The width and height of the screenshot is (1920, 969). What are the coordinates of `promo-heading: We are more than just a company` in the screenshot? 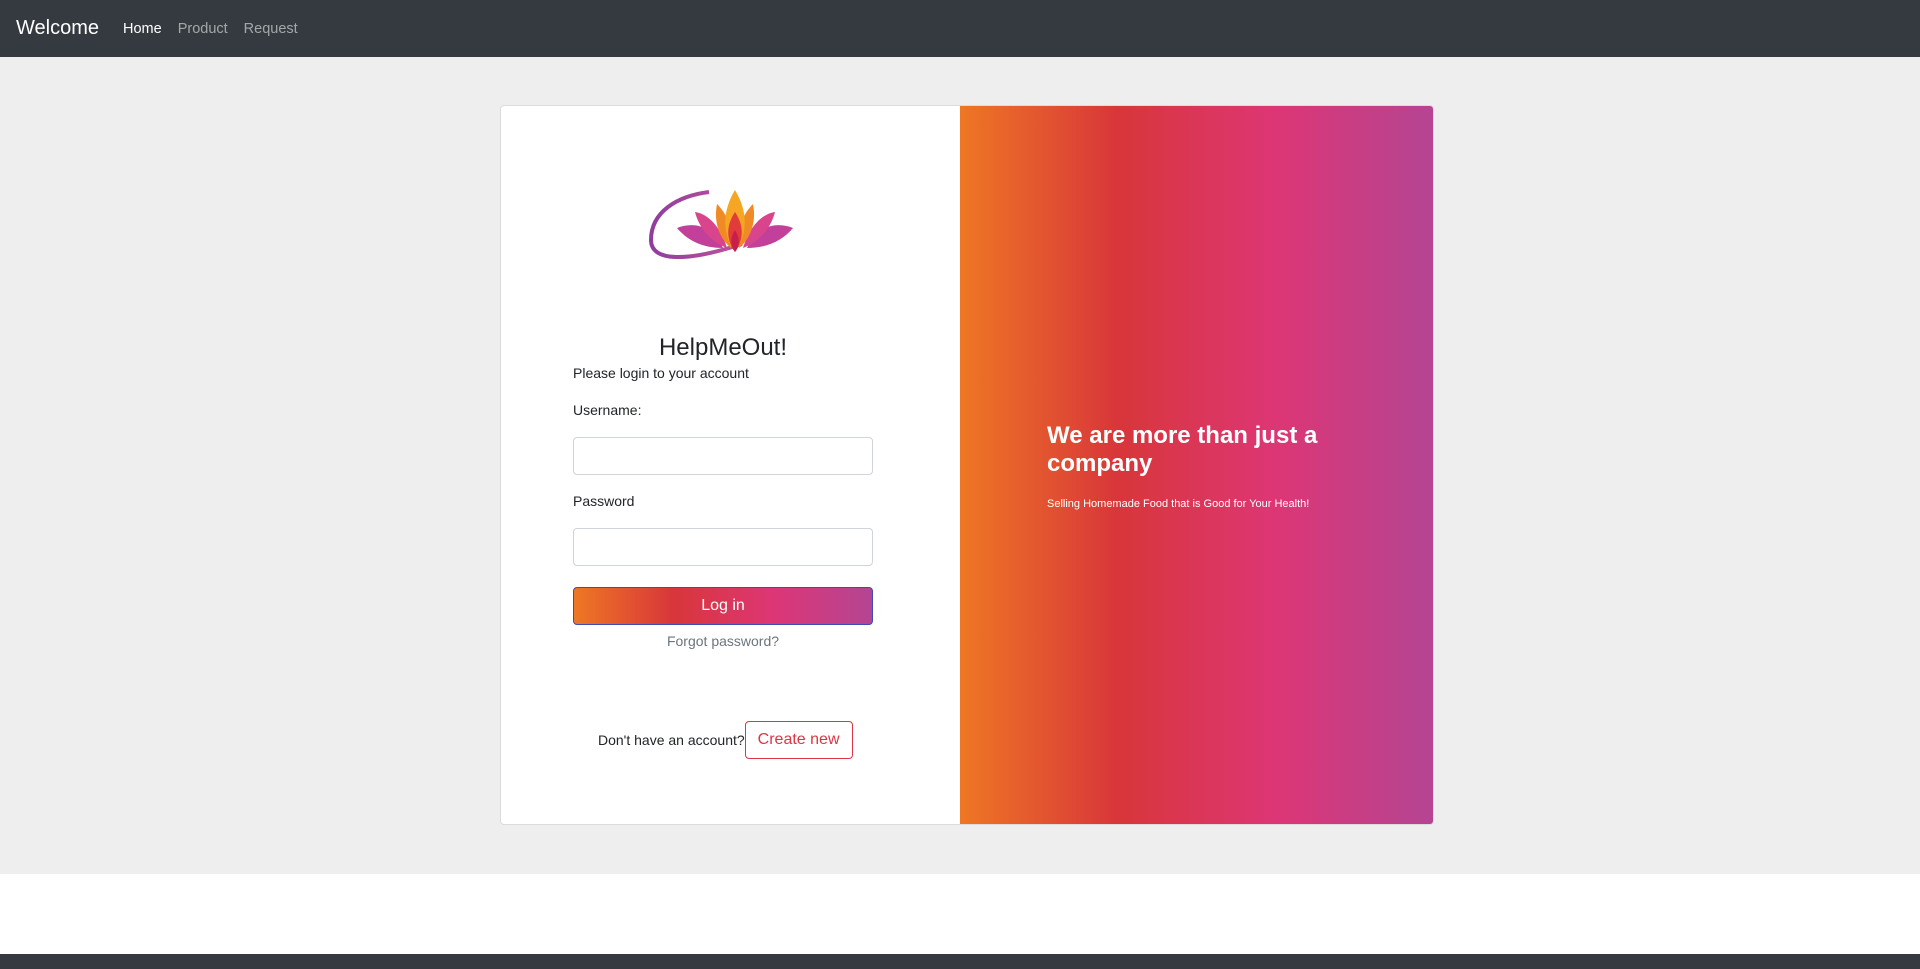 It's located at (1182, 449).